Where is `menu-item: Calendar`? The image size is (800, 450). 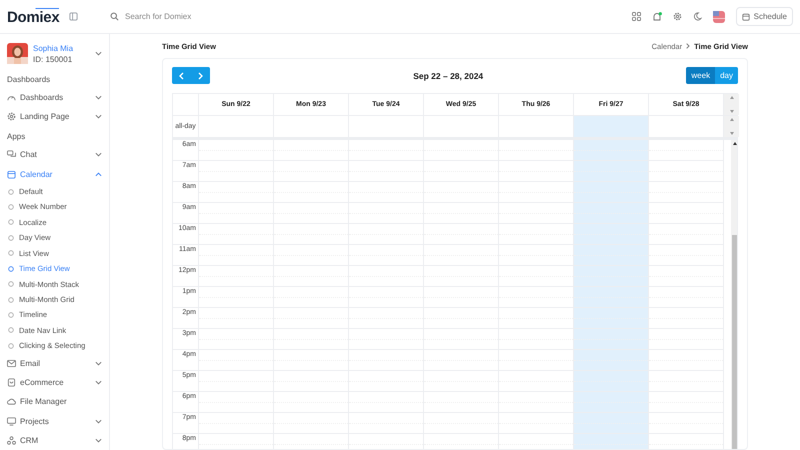
menu-item: Calendar is located at coordinates (54, 174).